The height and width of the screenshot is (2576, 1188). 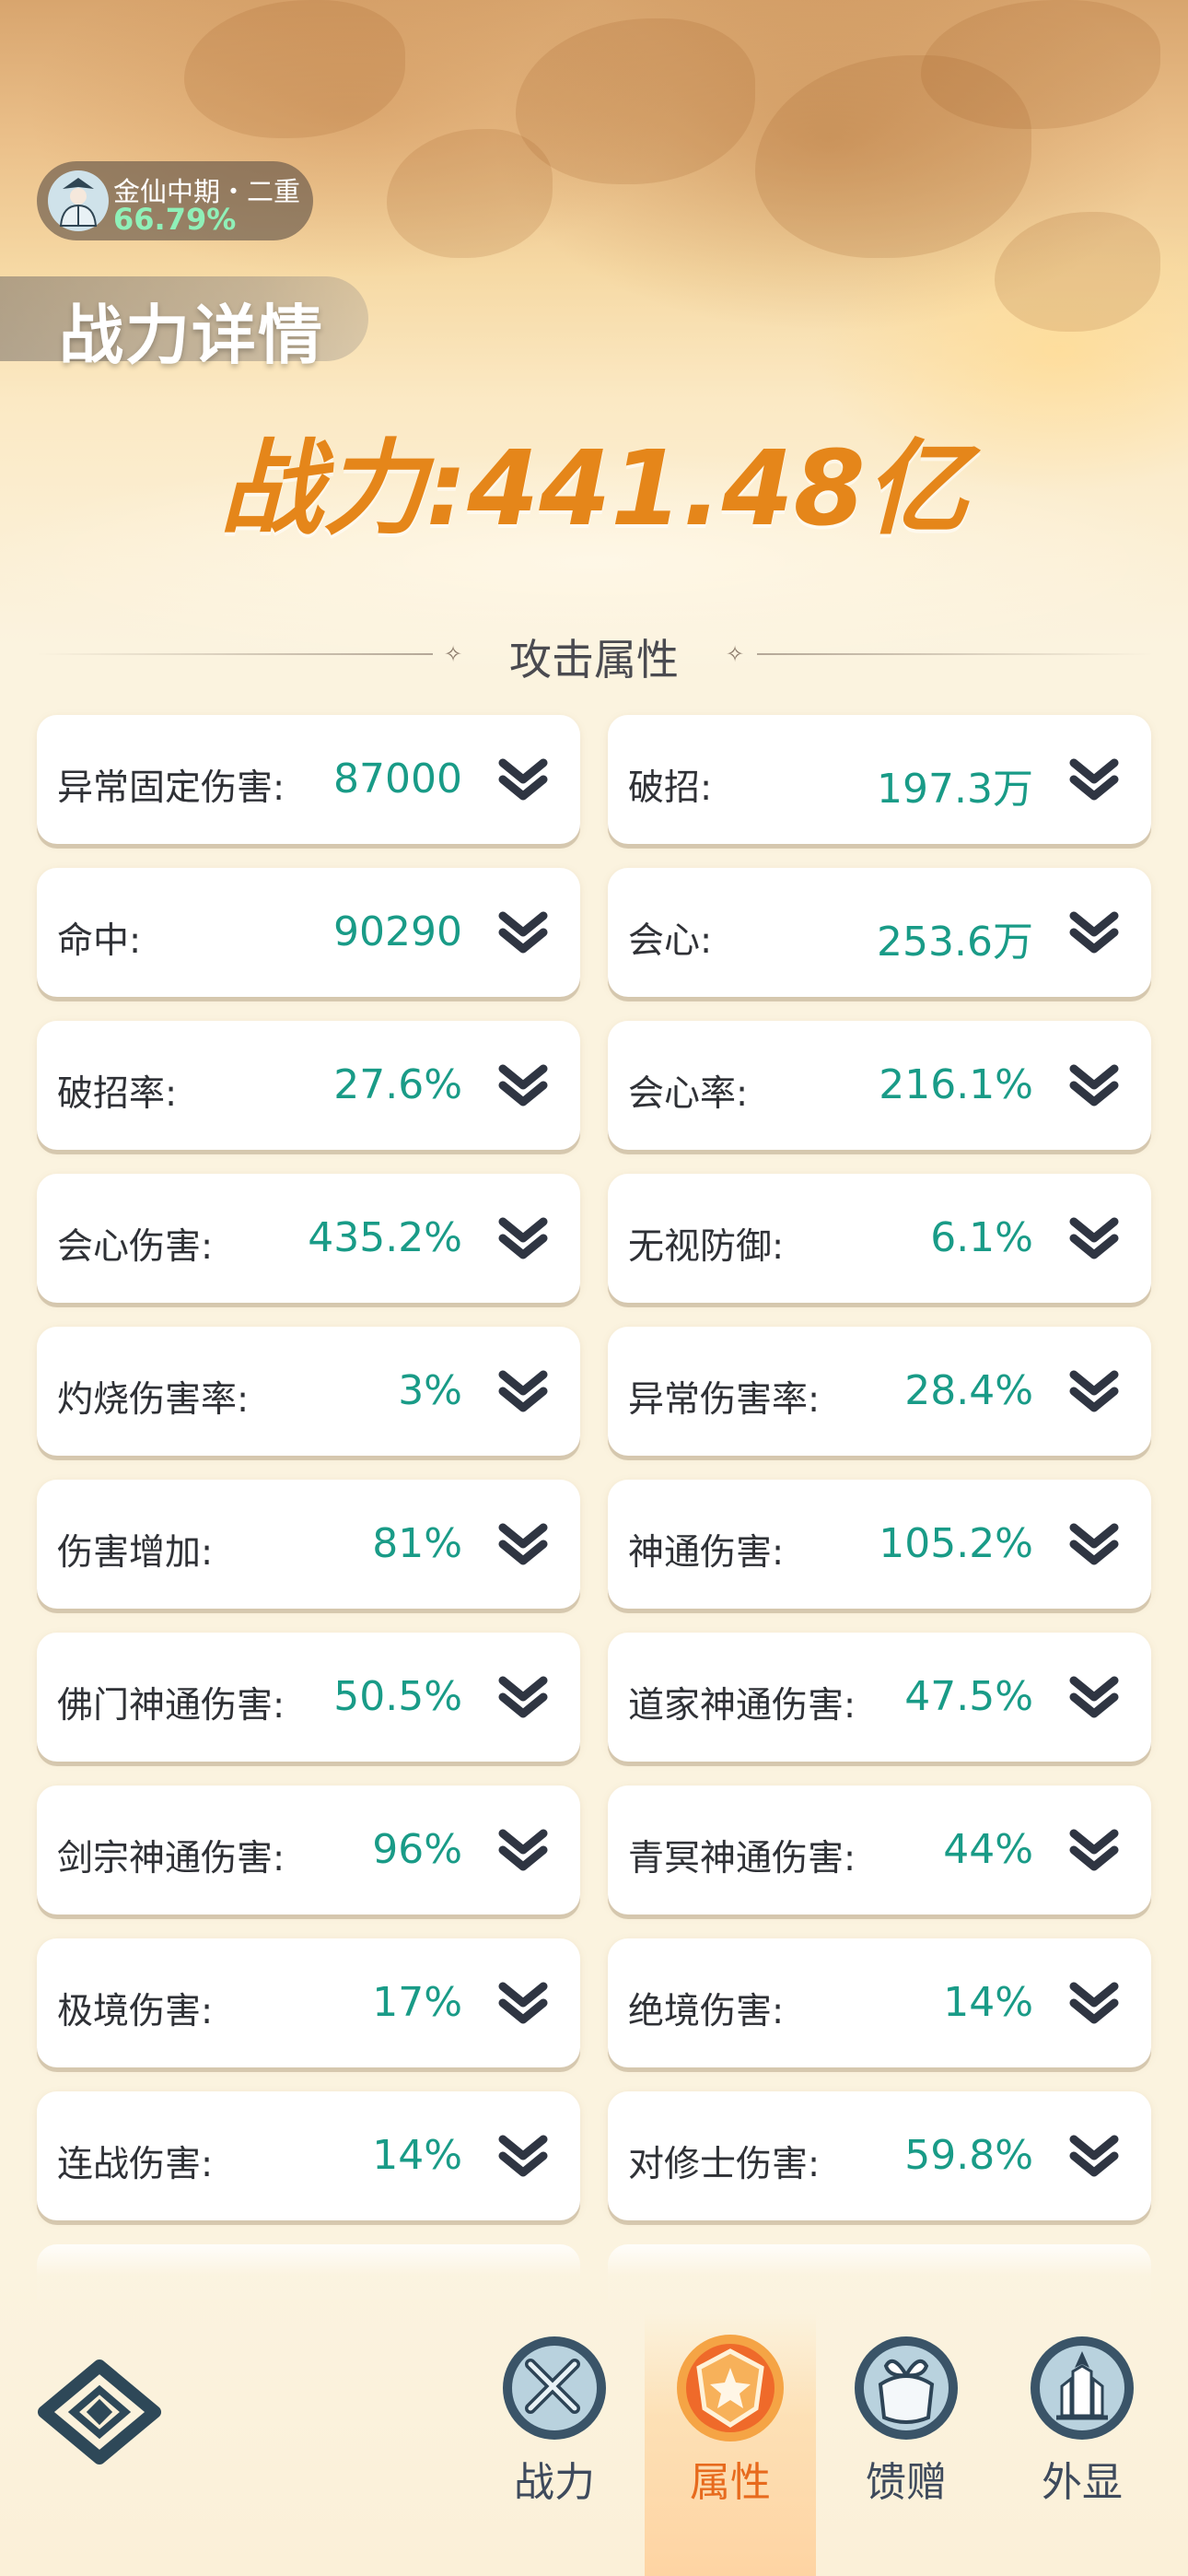 I want to click on castle-icon, so click(x=1082, y=2388).